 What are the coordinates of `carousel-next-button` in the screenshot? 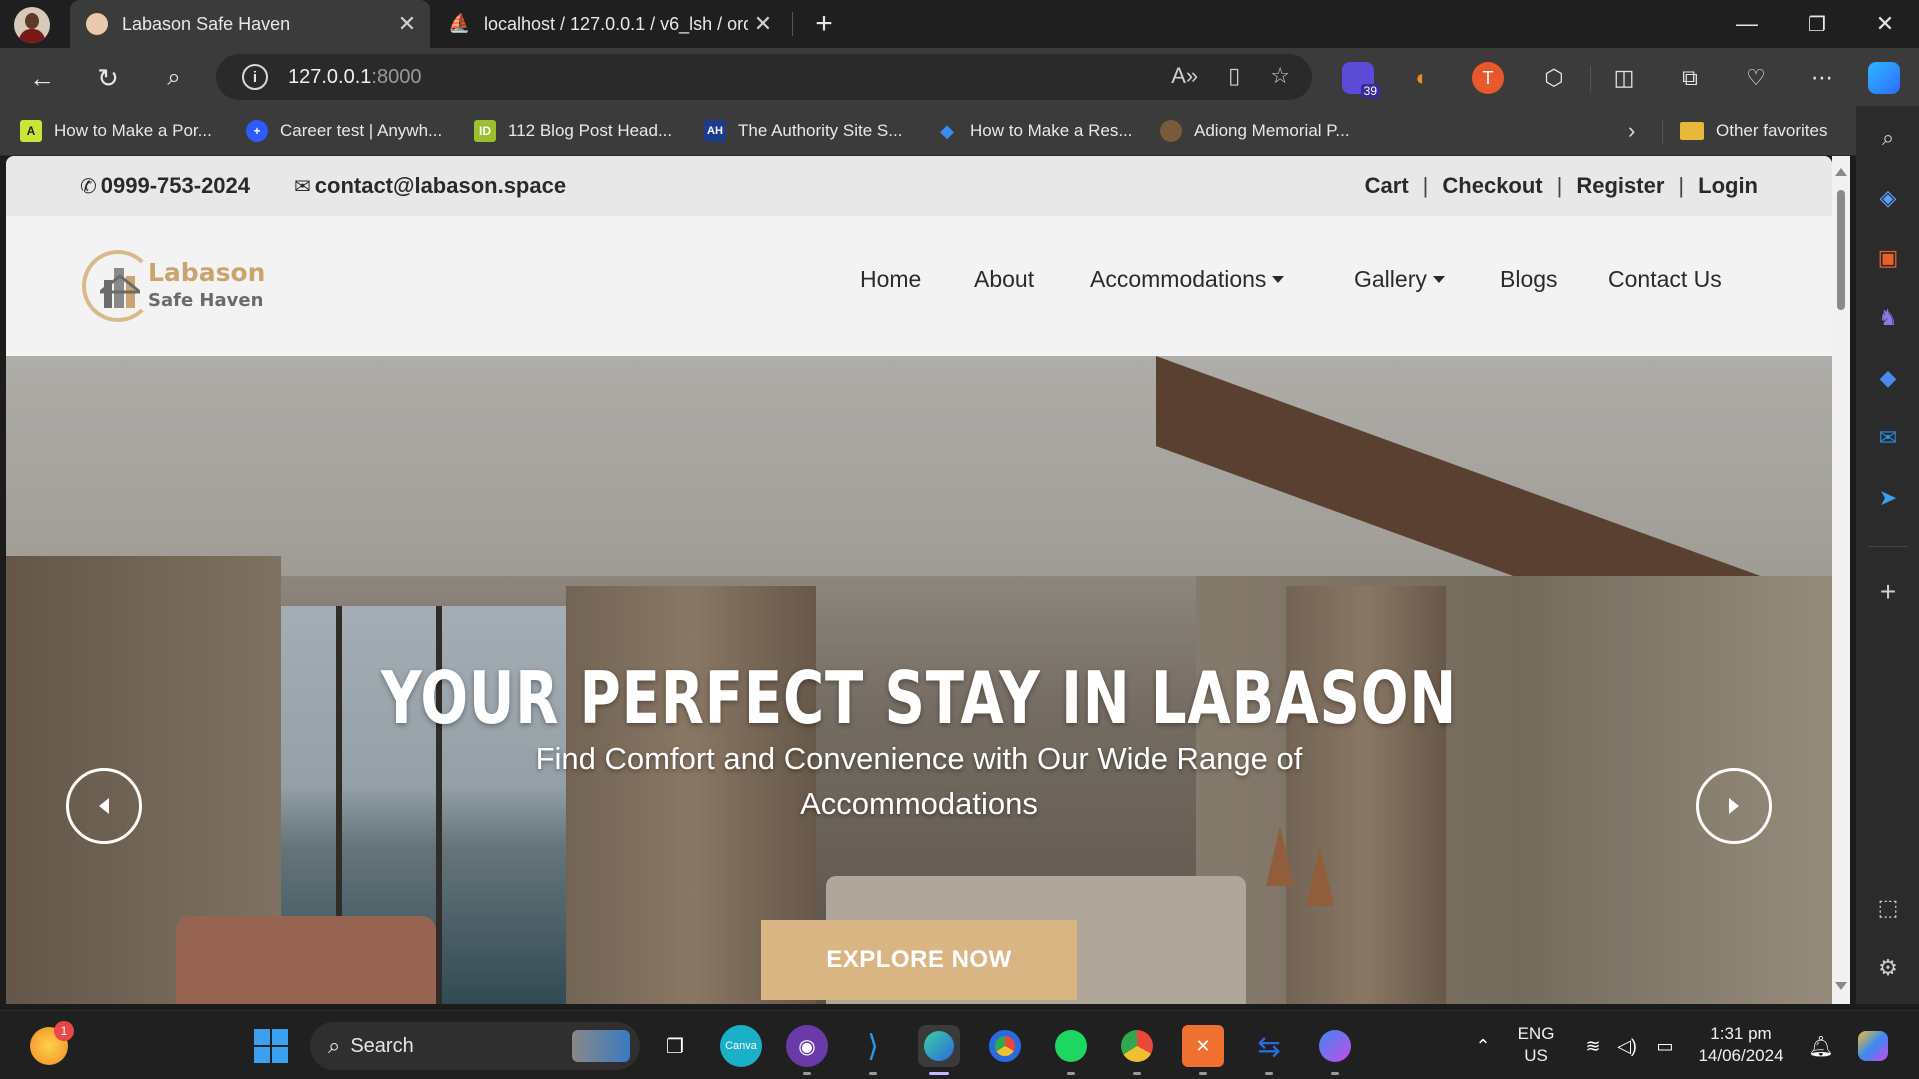 It's located at (1734, 806).